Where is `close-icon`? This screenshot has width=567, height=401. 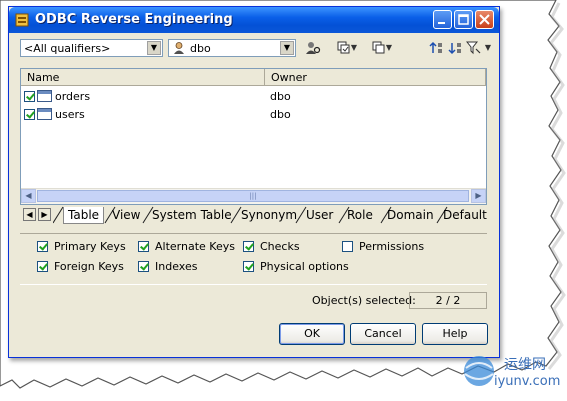
close-icon is located at coordinates (484, 19).